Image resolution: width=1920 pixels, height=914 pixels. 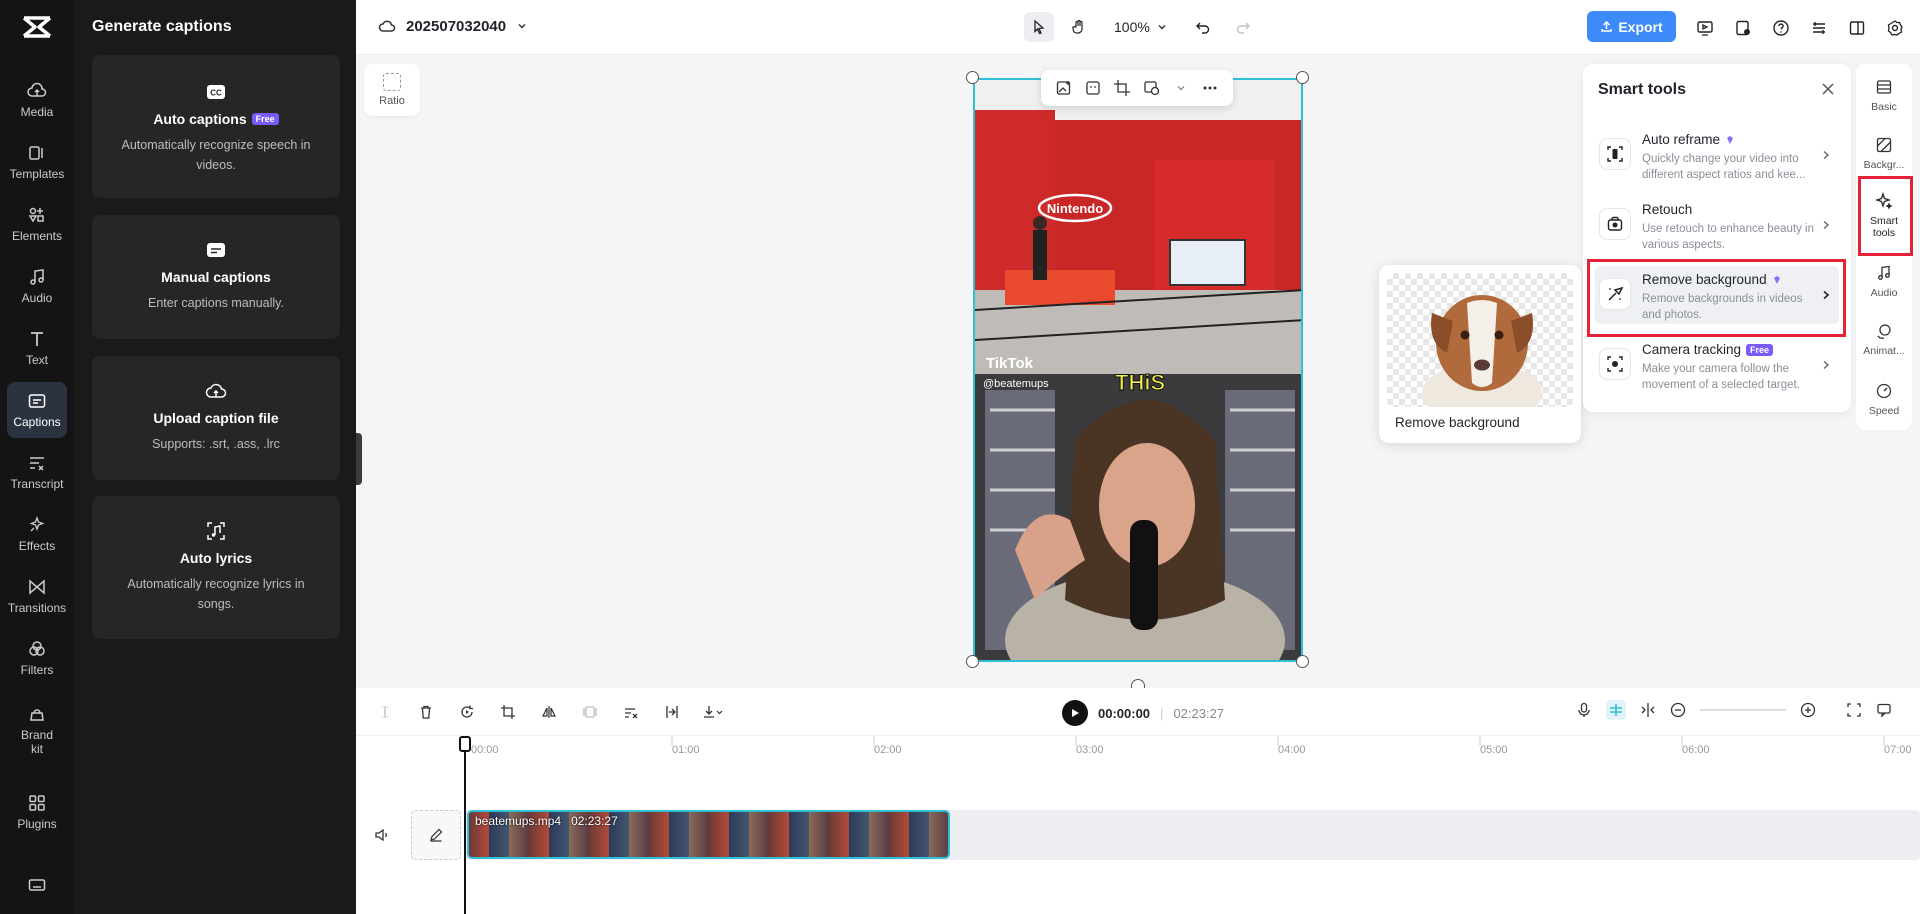 What do you see at coordinates (1132, 27) in the screenshot?
I see `zoom-value: 100%` at bounding box center [1132, 27].